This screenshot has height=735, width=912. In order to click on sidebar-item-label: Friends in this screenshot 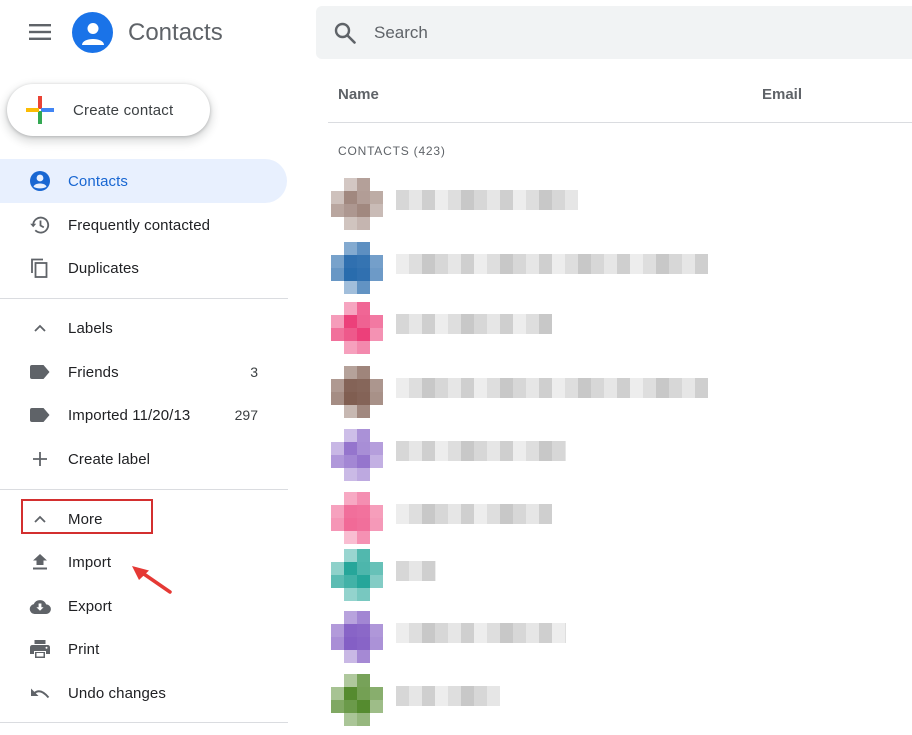, I will do `click(93, 372)`.